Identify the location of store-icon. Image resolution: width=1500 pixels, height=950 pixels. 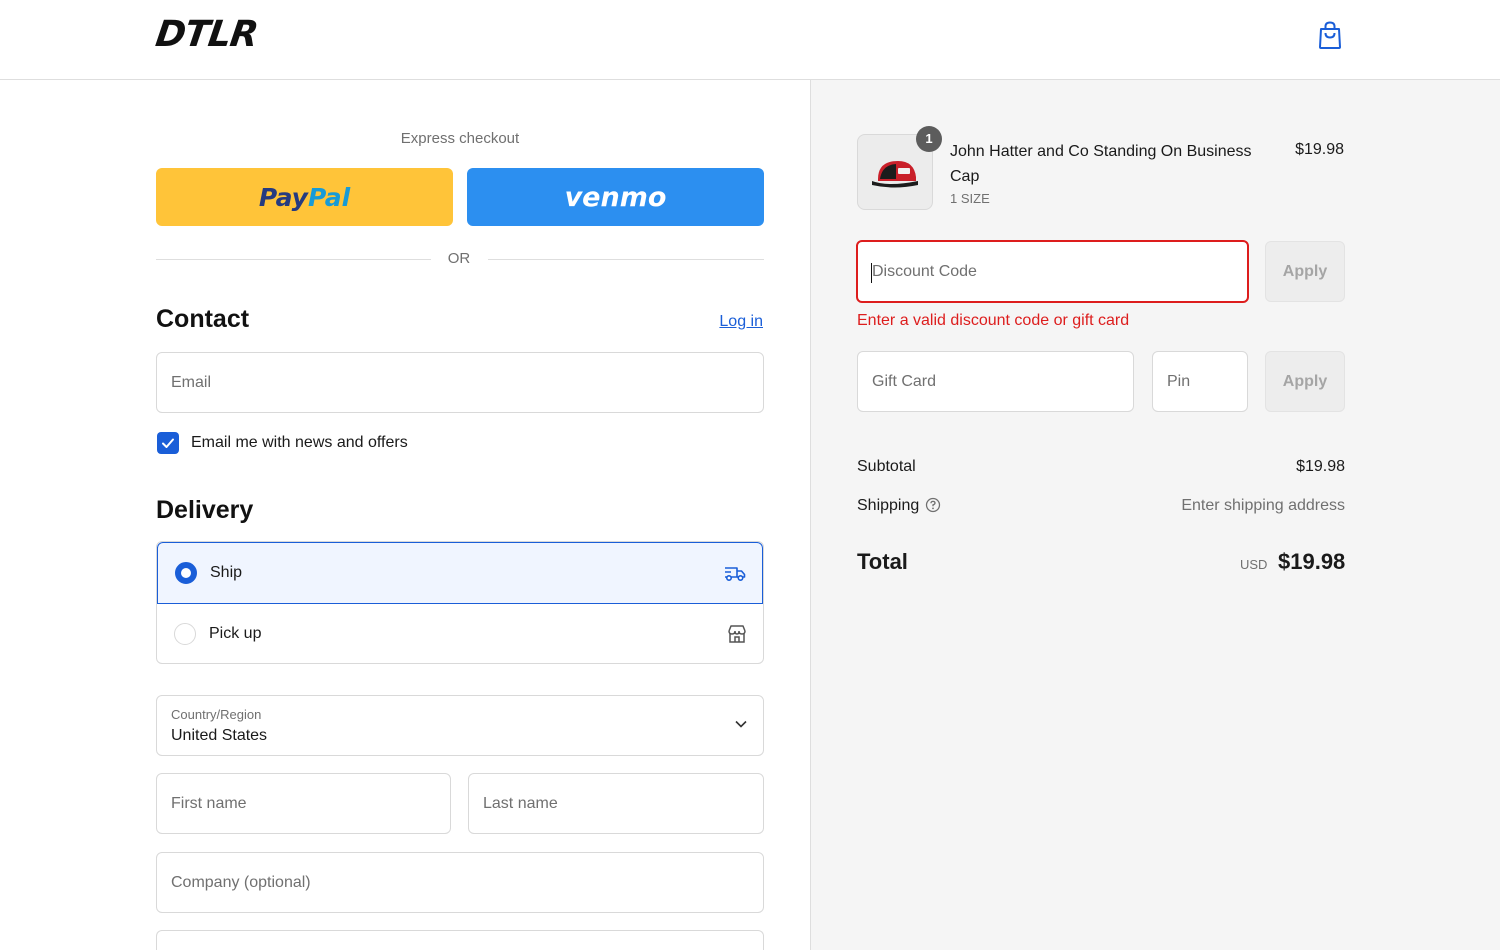
(737, 634).